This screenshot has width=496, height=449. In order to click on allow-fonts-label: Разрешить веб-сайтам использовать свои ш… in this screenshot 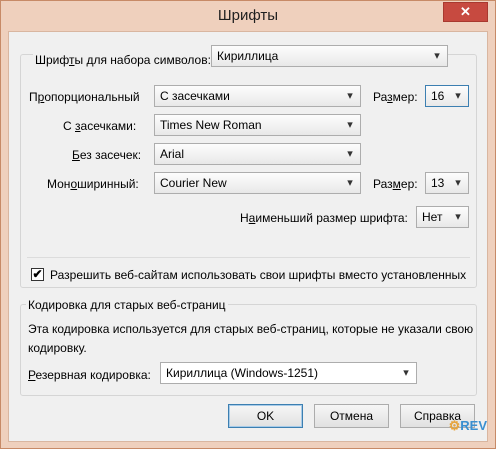, I will do `click(258, 275)`.